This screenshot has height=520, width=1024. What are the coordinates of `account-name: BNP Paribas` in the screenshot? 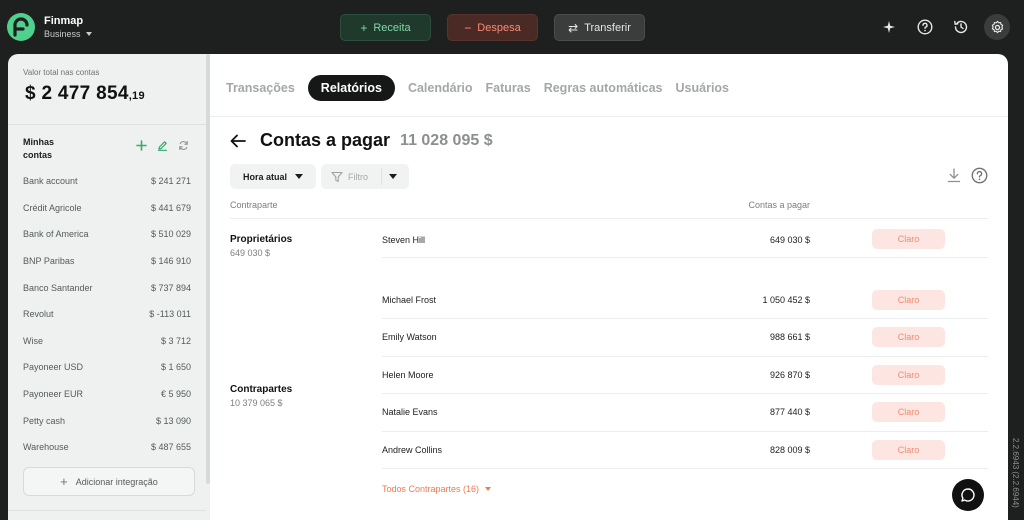 It's located at (49, 261).